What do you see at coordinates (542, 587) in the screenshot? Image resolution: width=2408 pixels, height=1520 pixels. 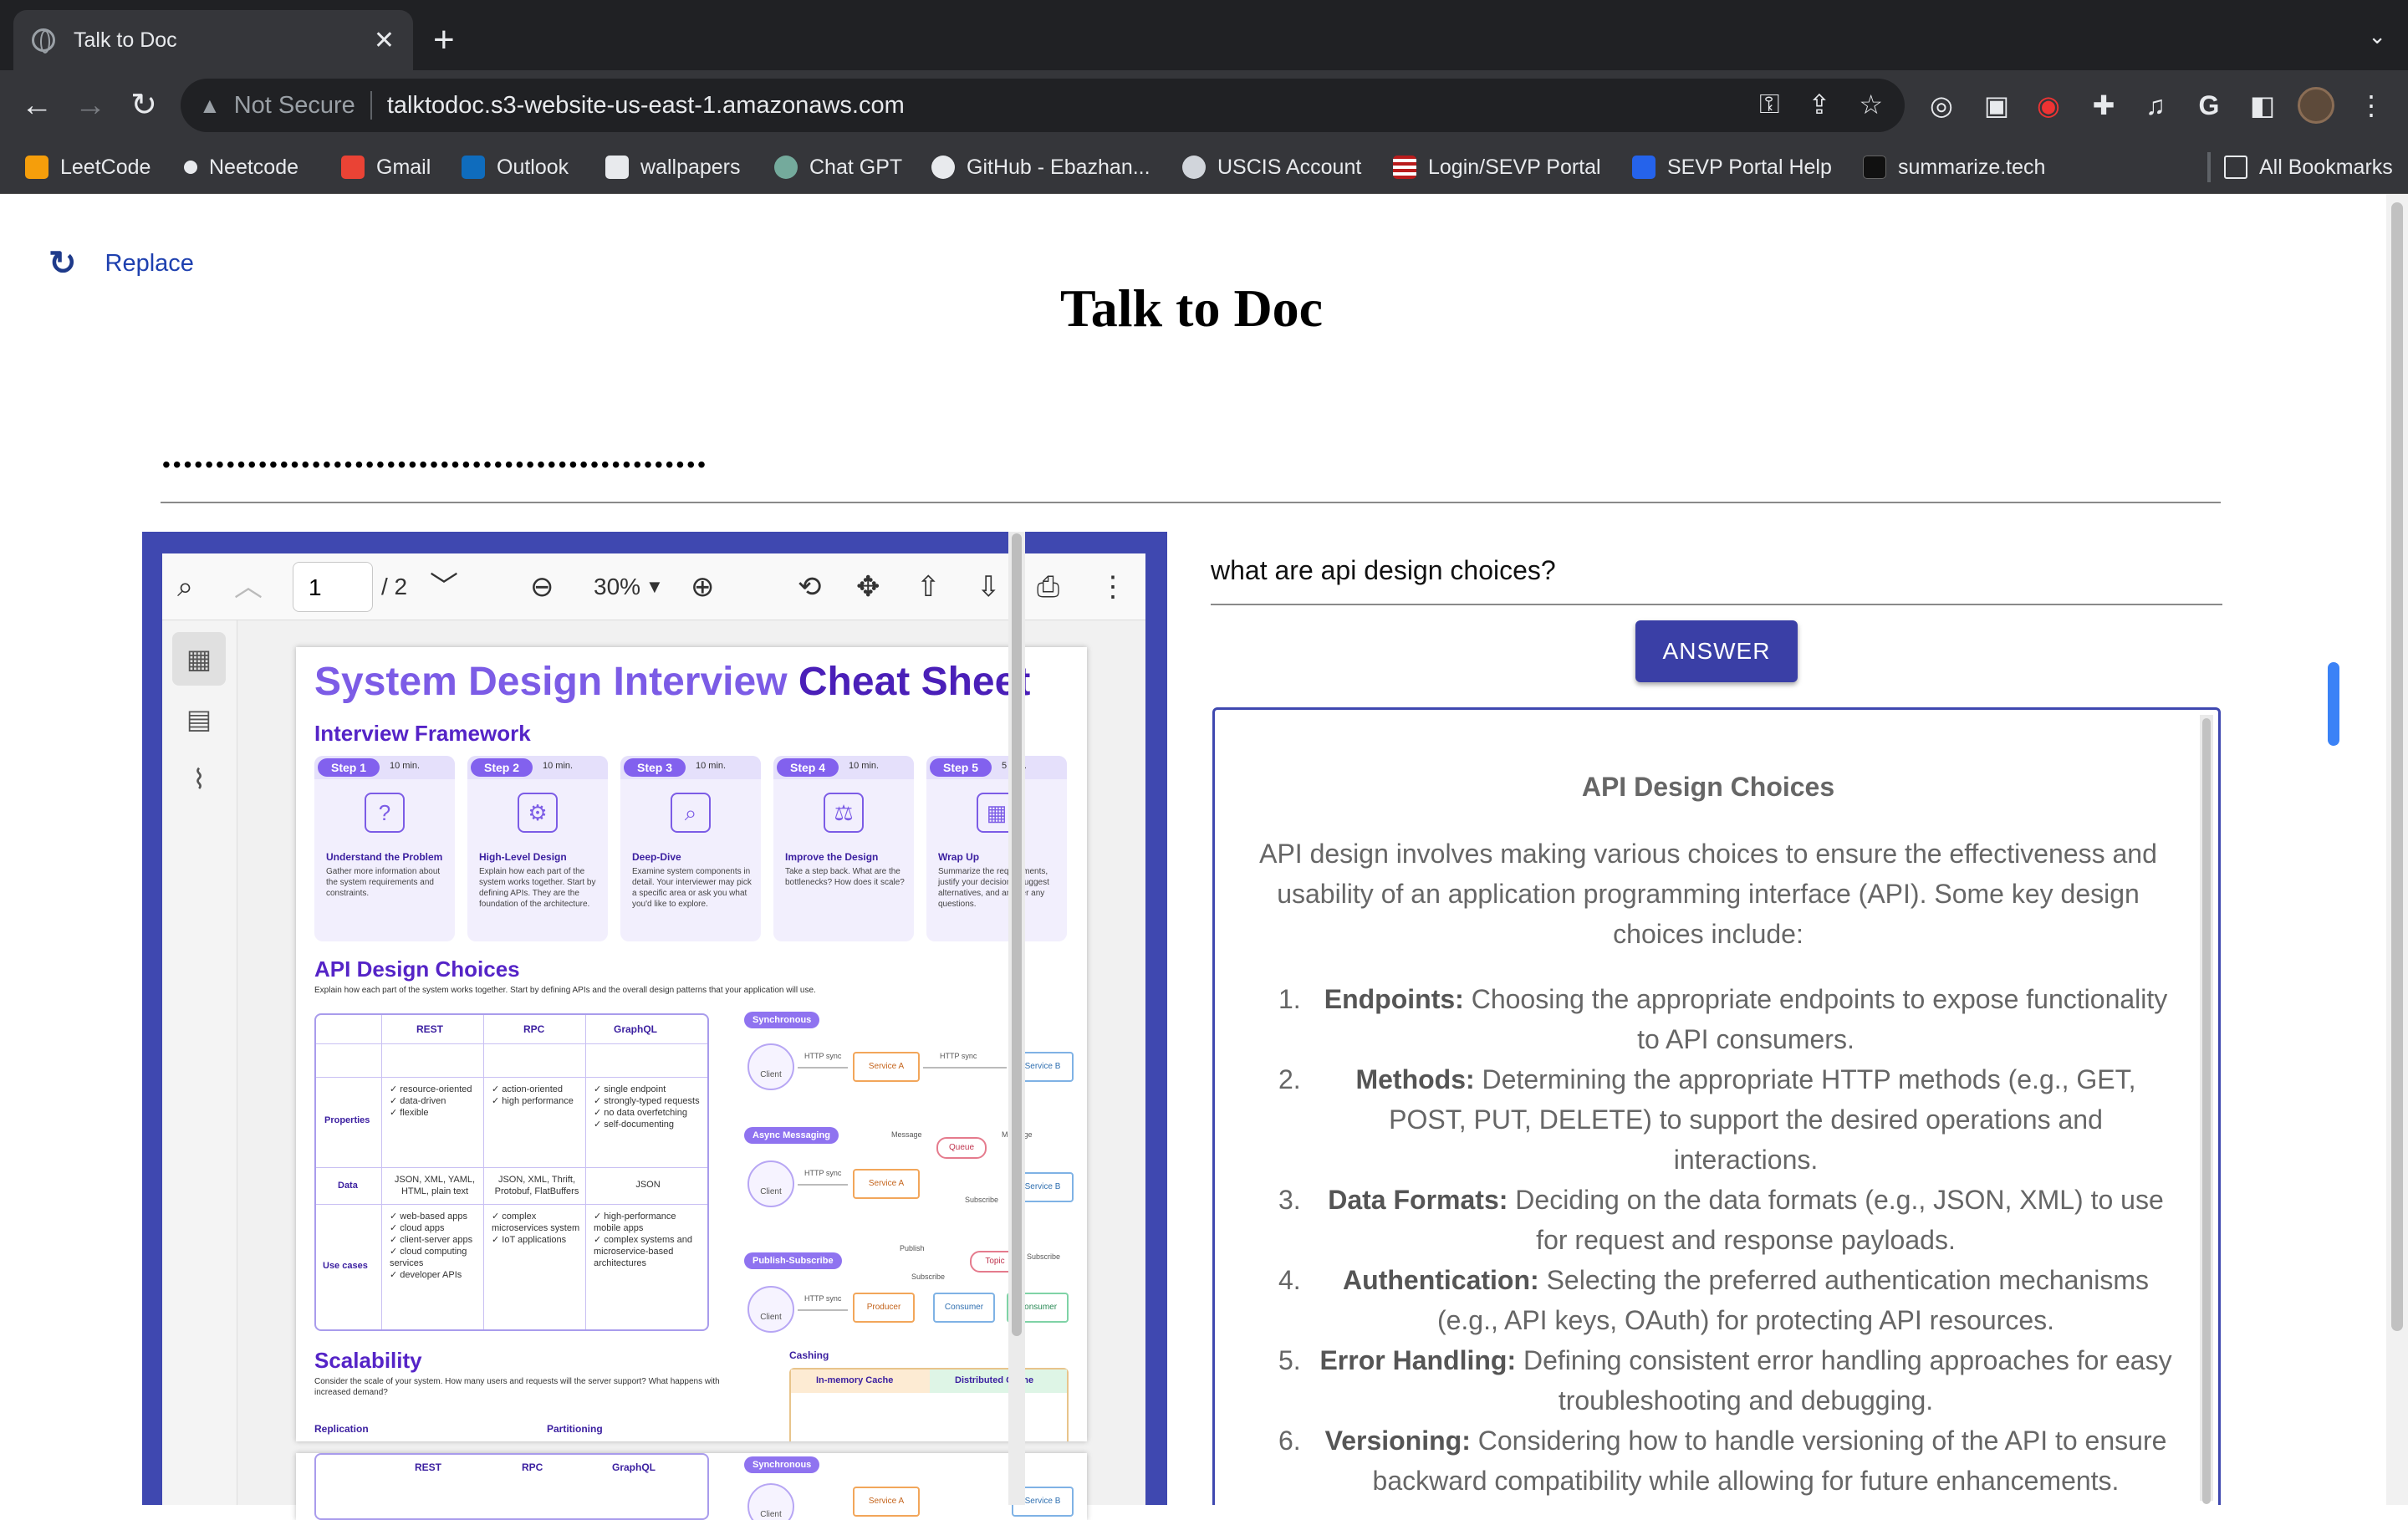 I see `zoom-out-icon: ⊖` at bounding box center [542, 587].